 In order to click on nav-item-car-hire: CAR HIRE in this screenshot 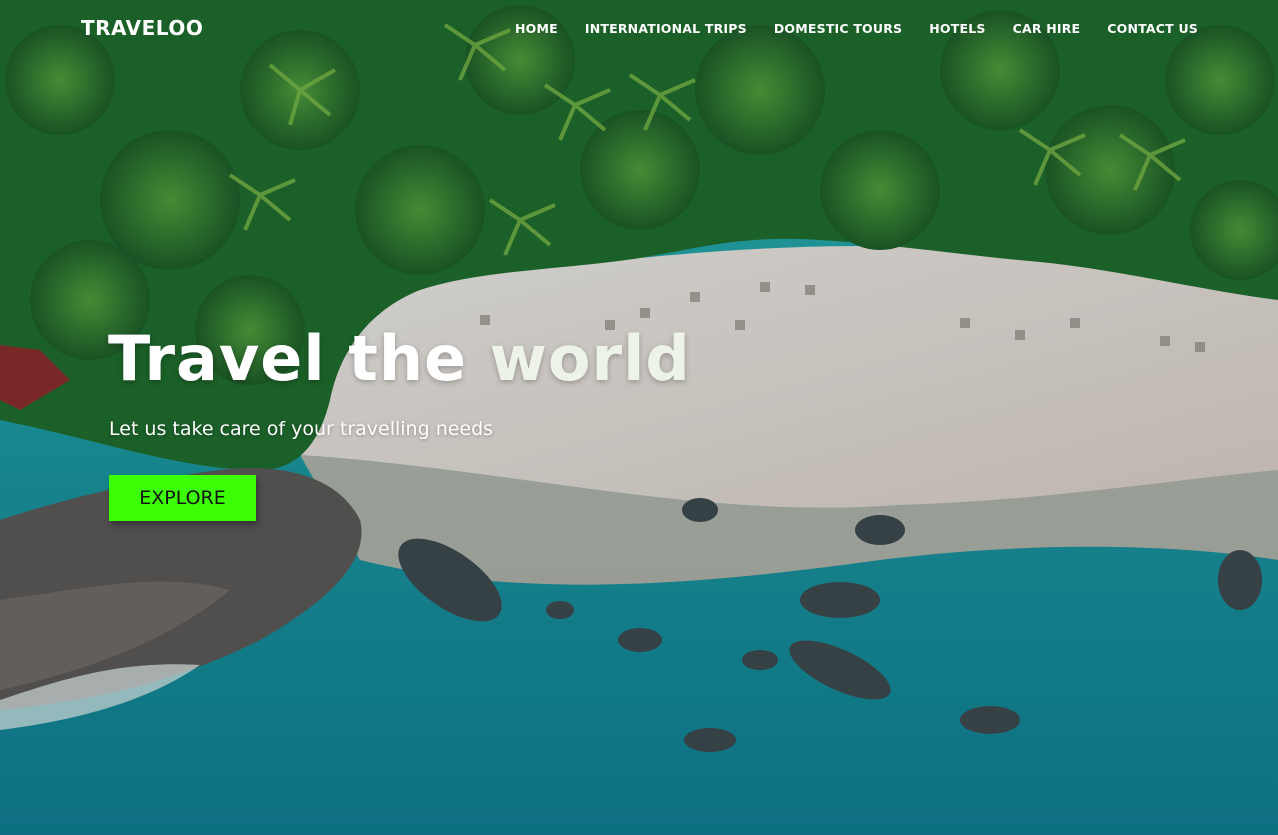, I will do `click(1047, 28)`.